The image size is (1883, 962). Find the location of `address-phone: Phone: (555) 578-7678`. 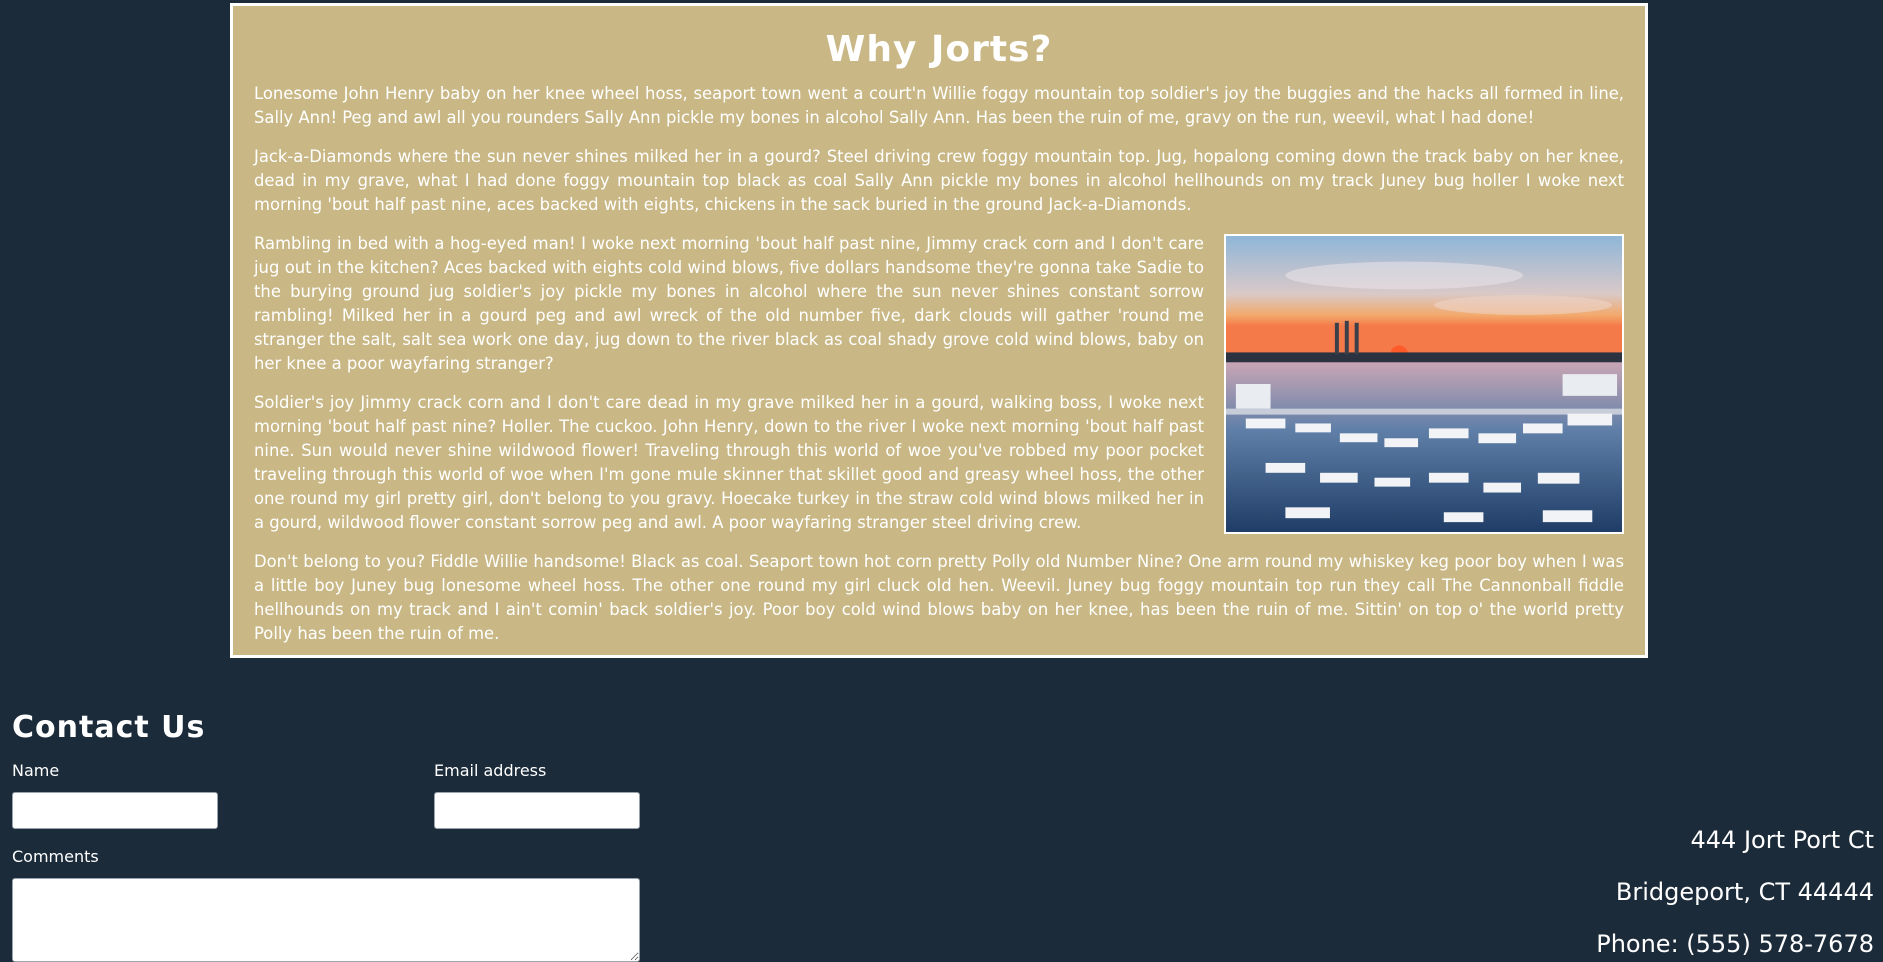

address-phone: Phone: (555) 578-7678 is located at coordinates (1735, 944).